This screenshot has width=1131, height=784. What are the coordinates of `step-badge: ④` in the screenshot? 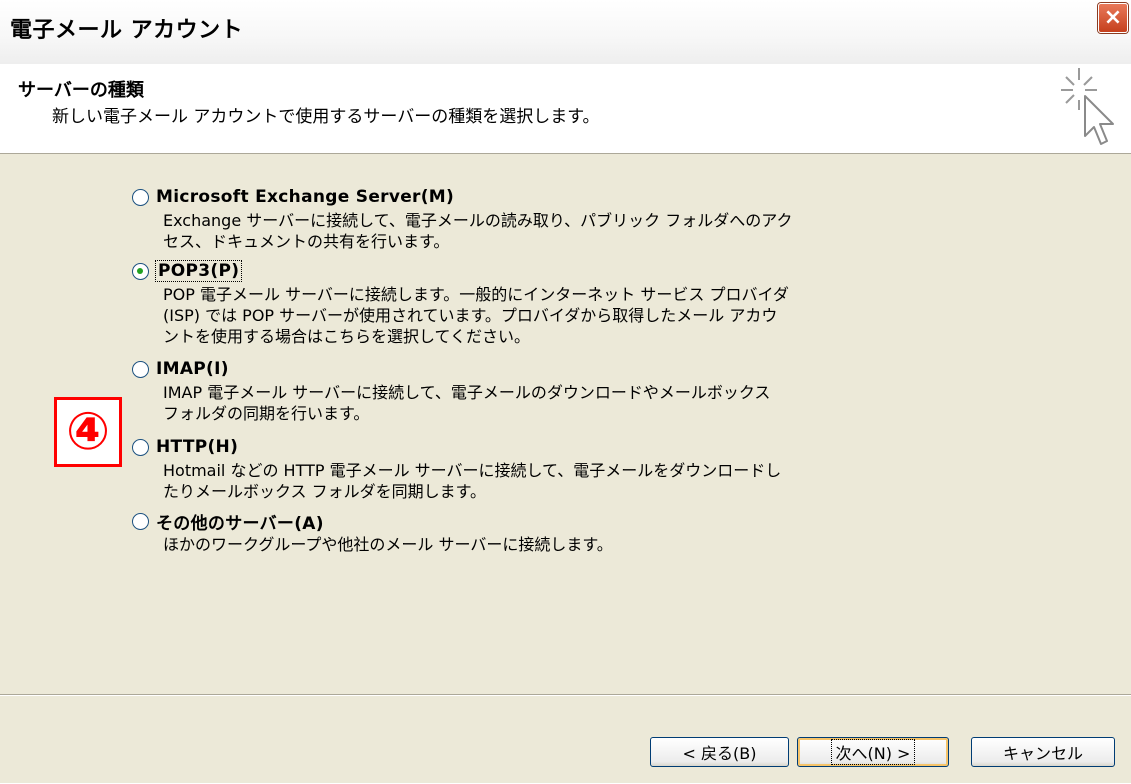 It's located at (88, 432).